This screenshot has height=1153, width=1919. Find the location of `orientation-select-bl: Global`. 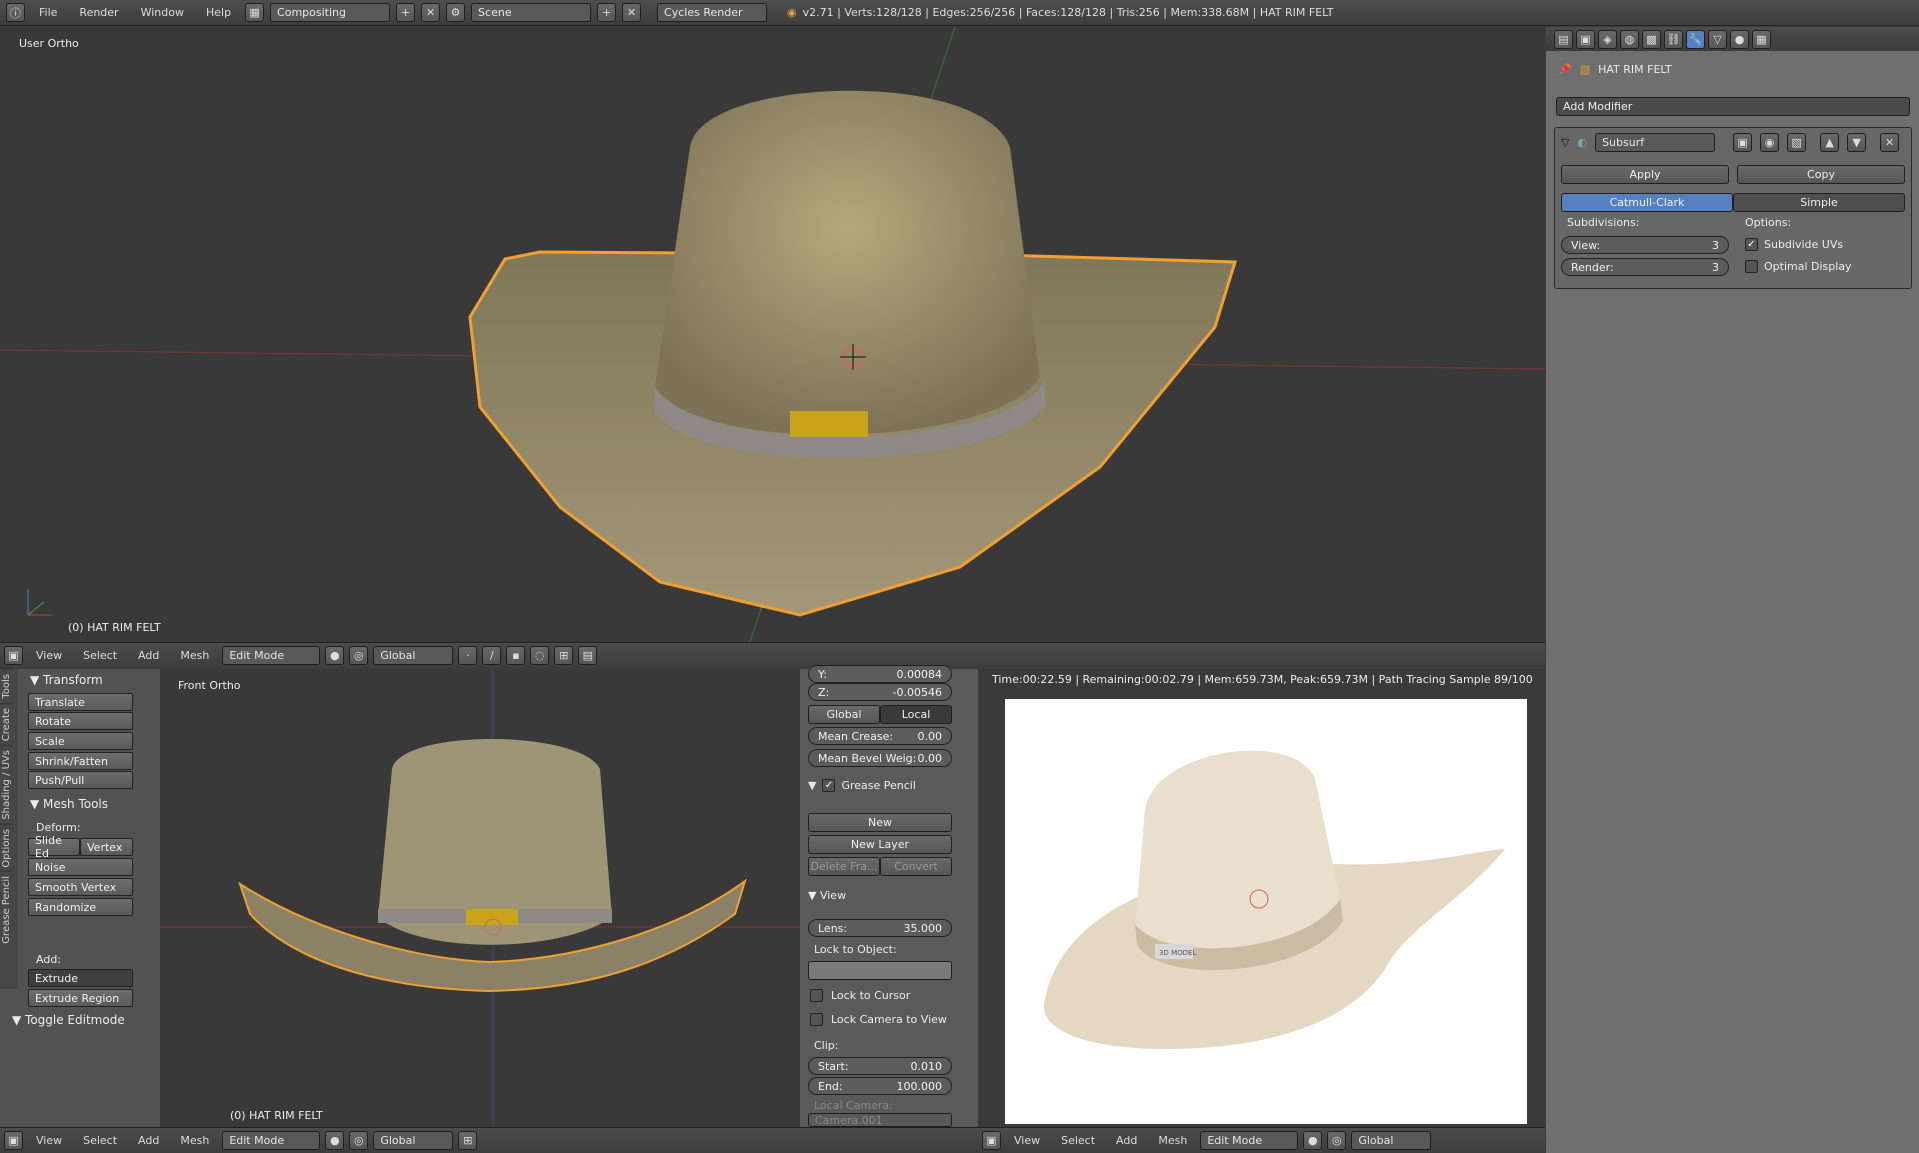

orientation-select-bl: Global is located at coordinates (413, 1140).